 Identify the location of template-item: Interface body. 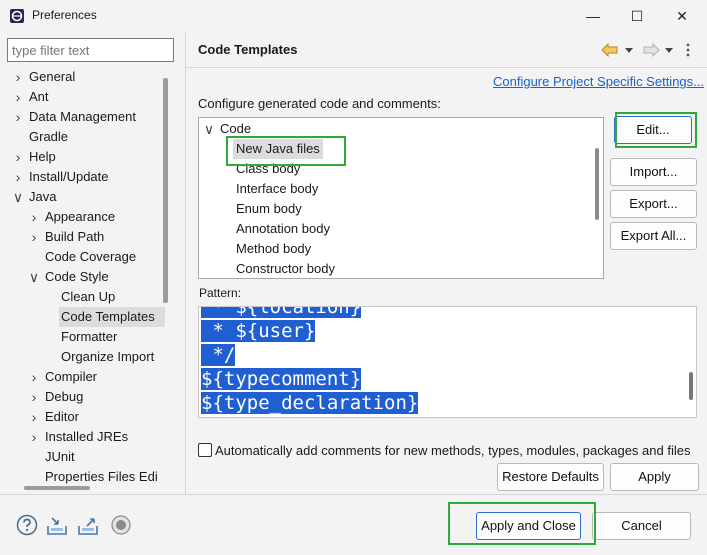
(401, 189).